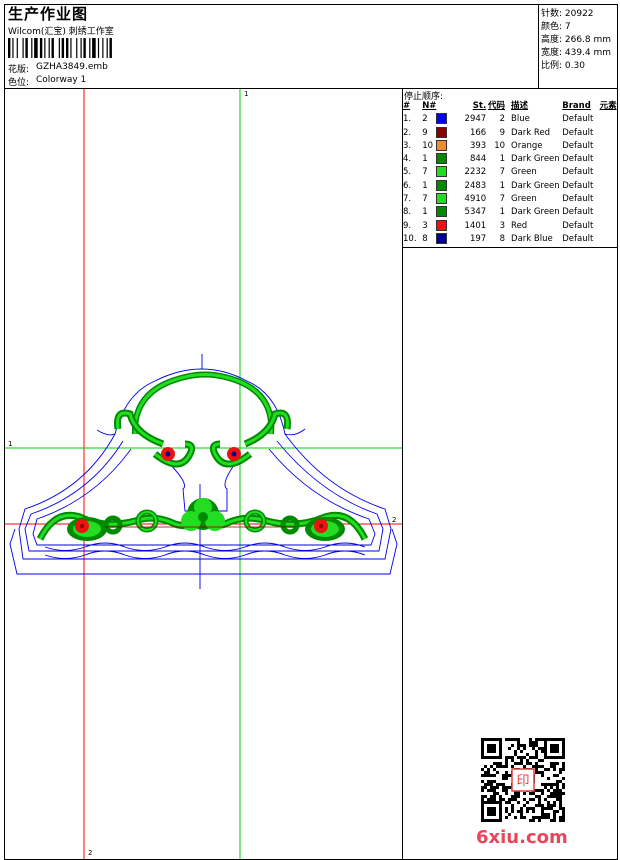  I want to click on guide-label-right: 2, so click(394, 520).